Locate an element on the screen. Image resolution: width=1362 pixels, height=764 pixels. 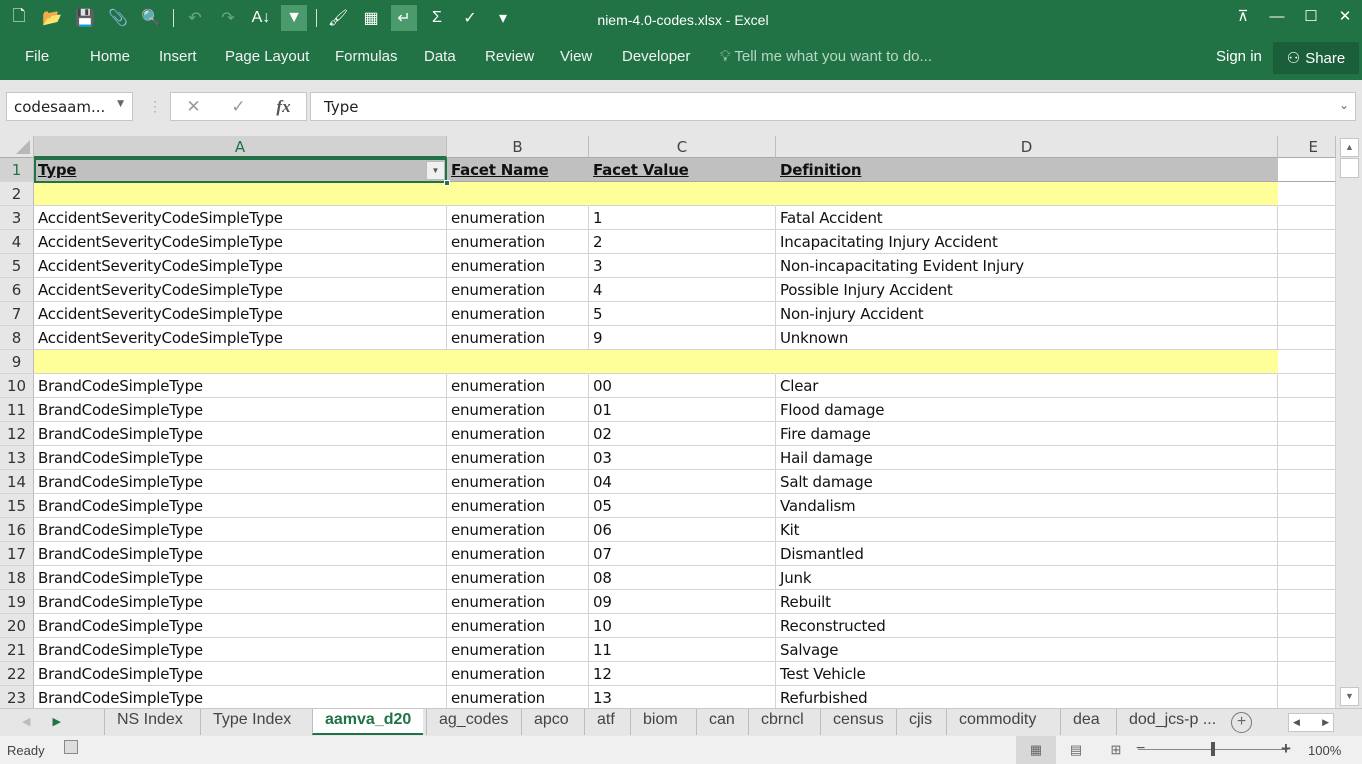
column-header-d: D is located at coordinates (1027, 147).